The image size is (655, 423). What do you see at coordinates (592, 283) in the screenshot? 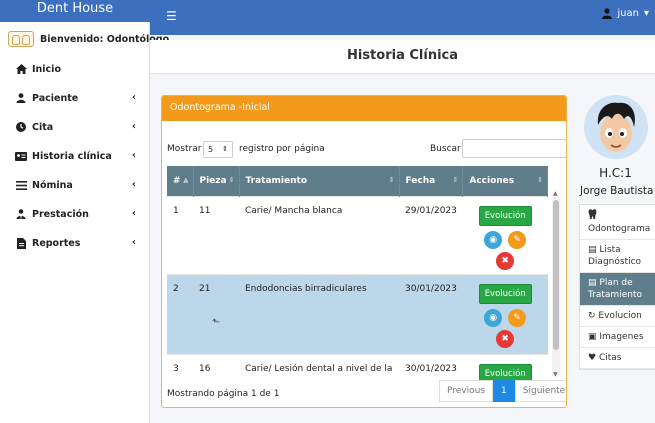
I see `clipboard-icon: ▤` at bounding box center [592, 283].